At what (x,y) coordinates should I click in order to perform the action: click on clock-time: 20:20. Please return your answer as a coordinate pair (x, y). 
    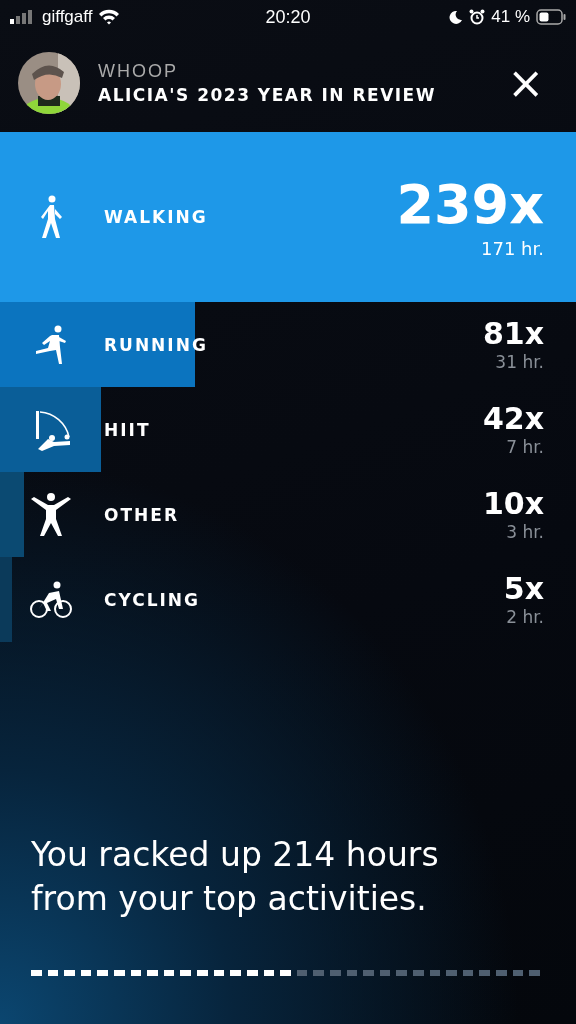
    Looking at the image, I should click on (288, 17).